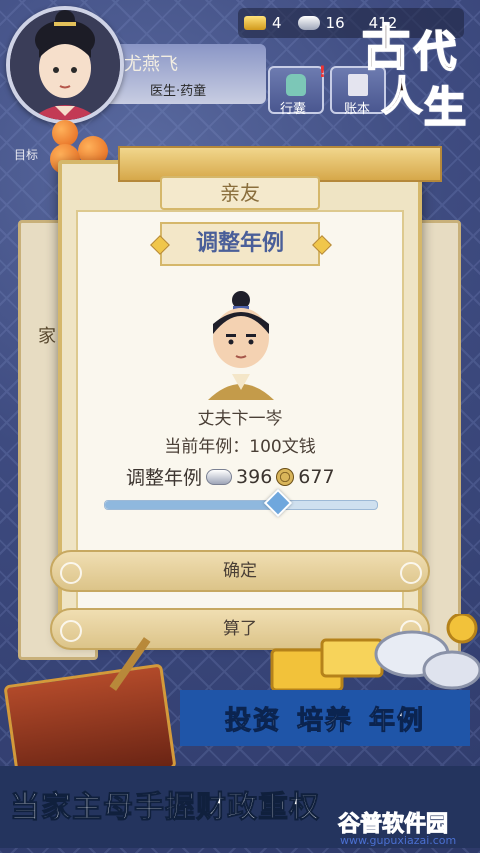 This screenshot has height=853, width=480. Describe the element at coordinates (47, 336) in the screenshot. I see `left-panel-label: 家` at that location.